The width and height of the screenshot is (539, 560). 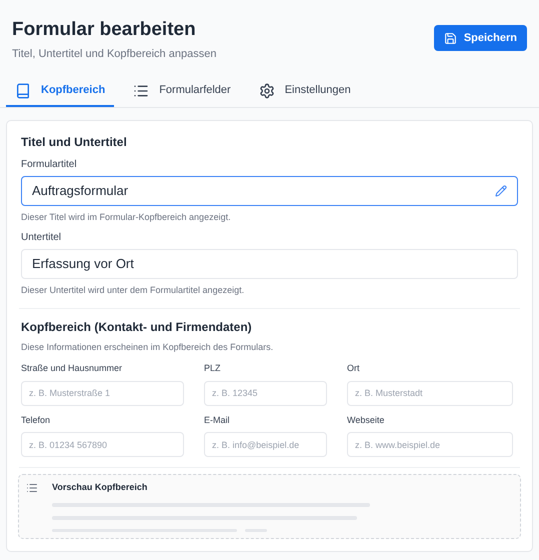 What do you see at coordinates (100, 487) in the screenshot?
I see `preview-title: Vorschau Kopfbereich` at bounding box center [100, 487].